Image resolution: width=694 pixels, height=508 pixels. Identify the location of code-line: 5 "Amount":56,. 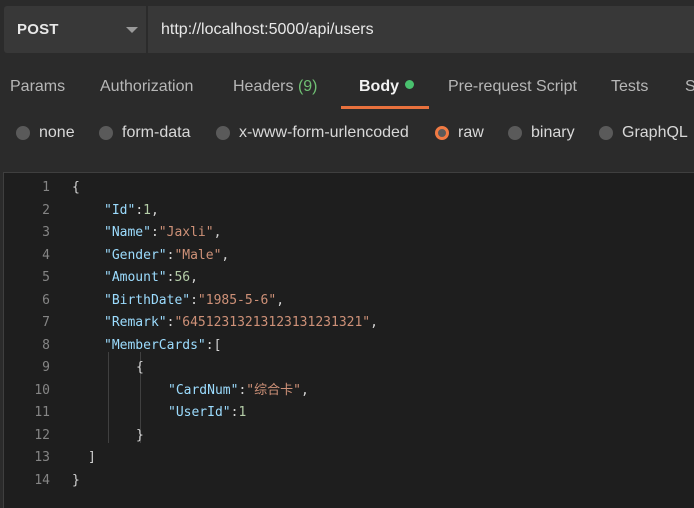
(349, 278).